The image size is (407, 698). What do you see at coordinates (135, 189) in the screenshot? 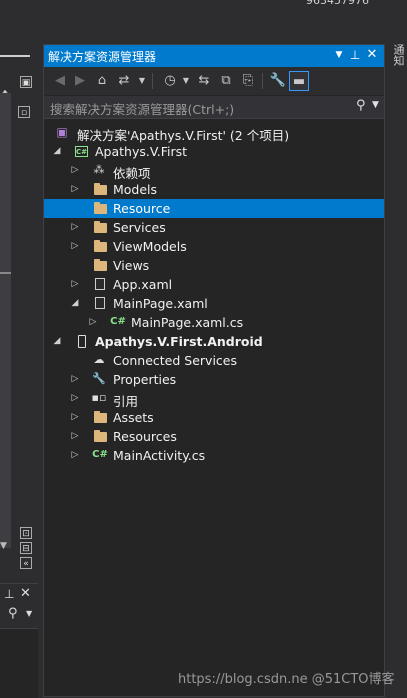
I see `tree-item-label: Models` at bounding box center [135, 189].